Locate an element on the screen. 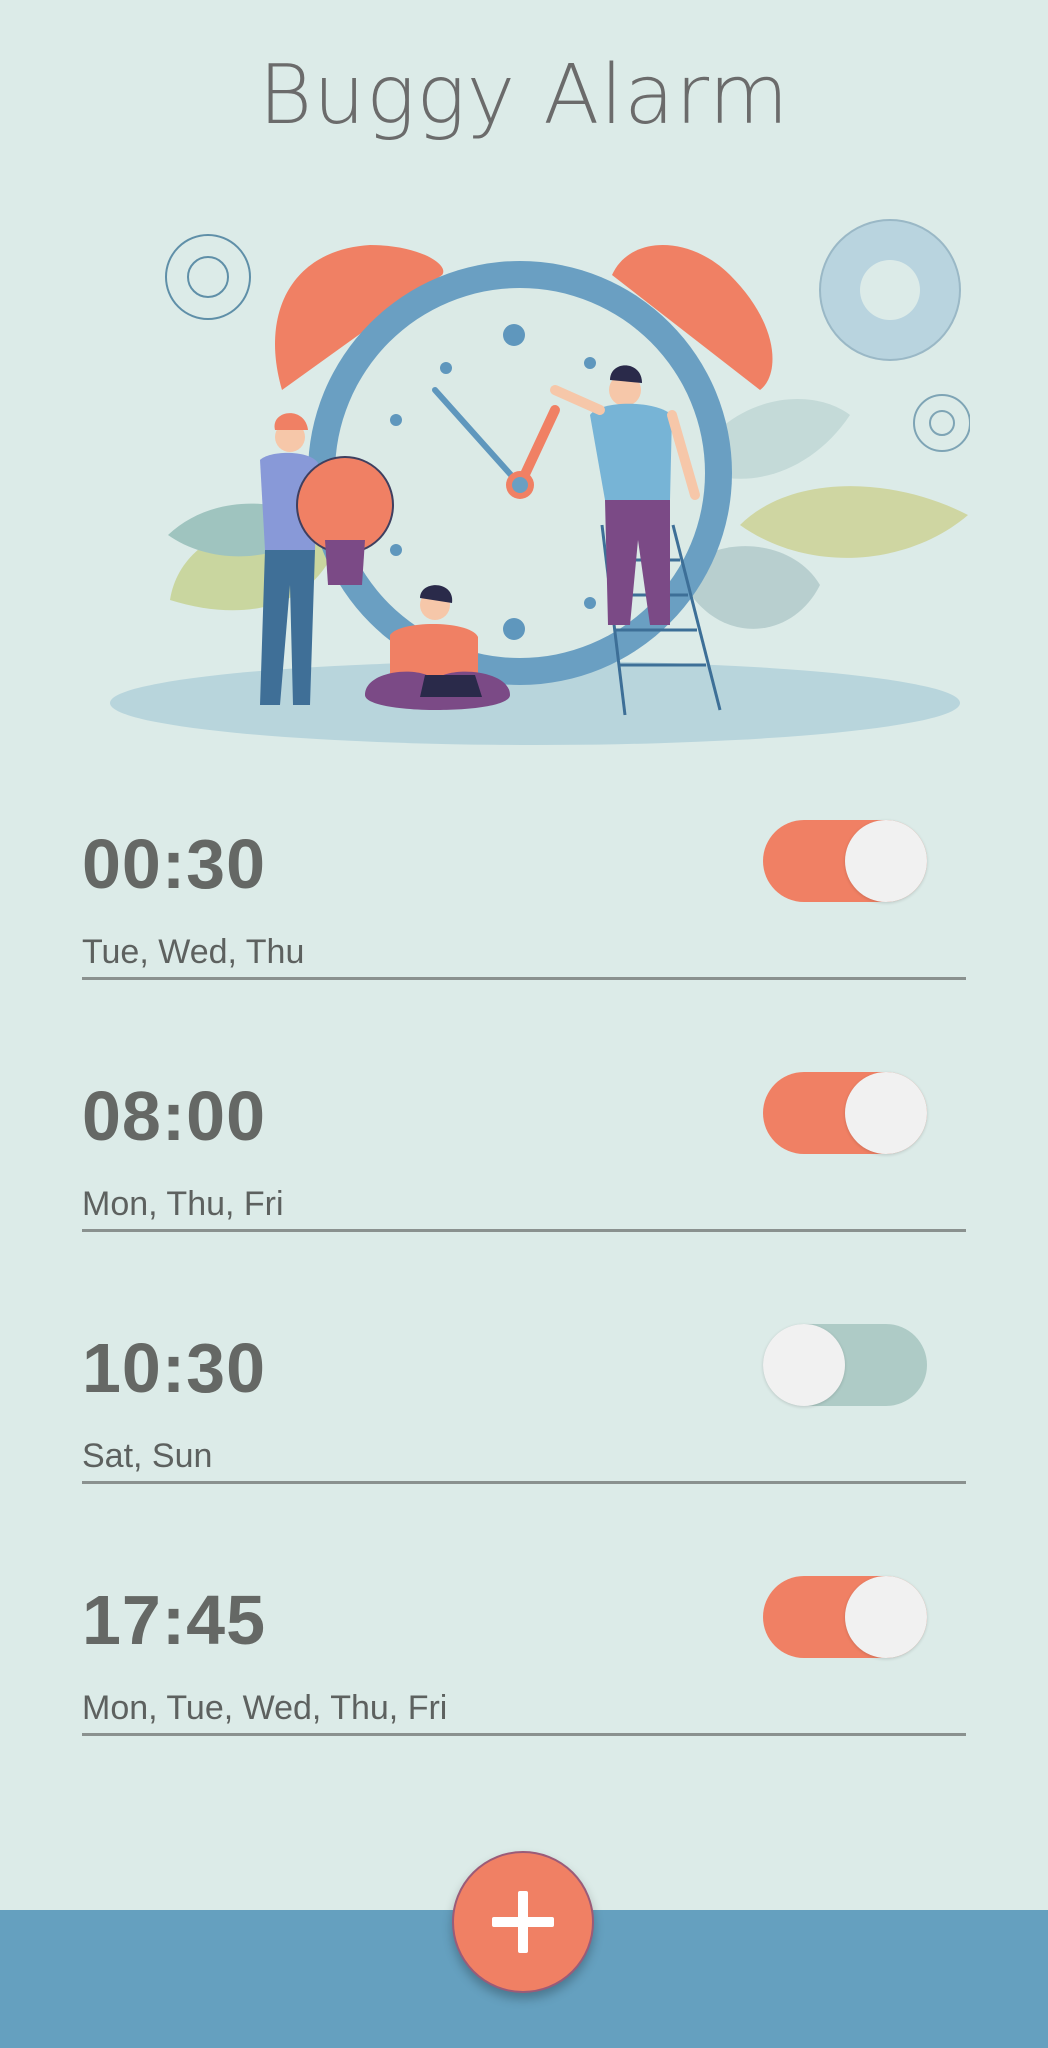 The height and width of the screenshot is (2048, 1048). plus-icon is located at coordinates (523, 1922).